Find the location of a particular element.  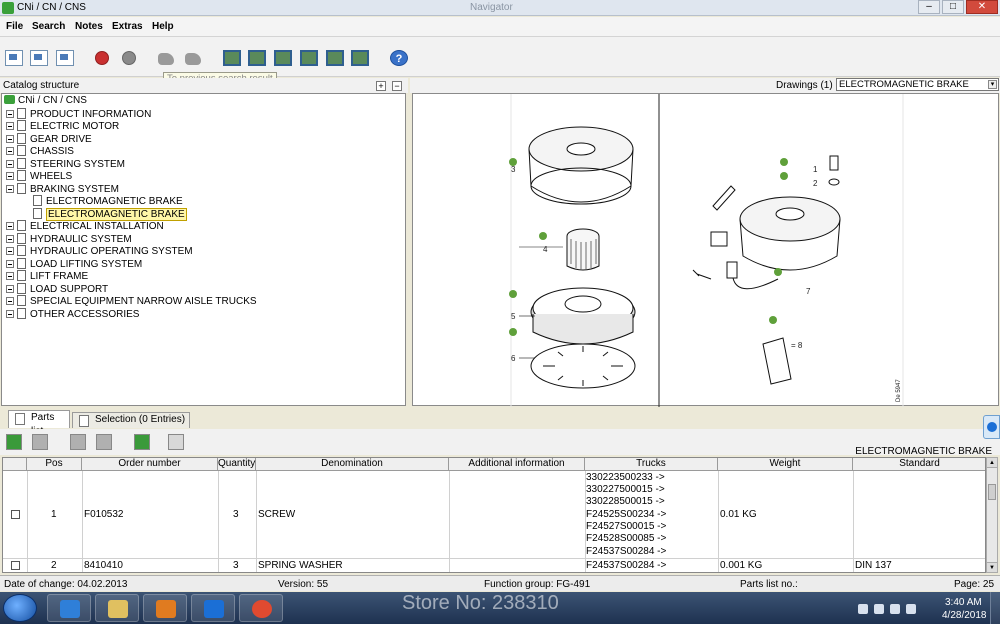

lower-tabs: Parts list Selection (0 Entries) is located at coordinates (500, 423).